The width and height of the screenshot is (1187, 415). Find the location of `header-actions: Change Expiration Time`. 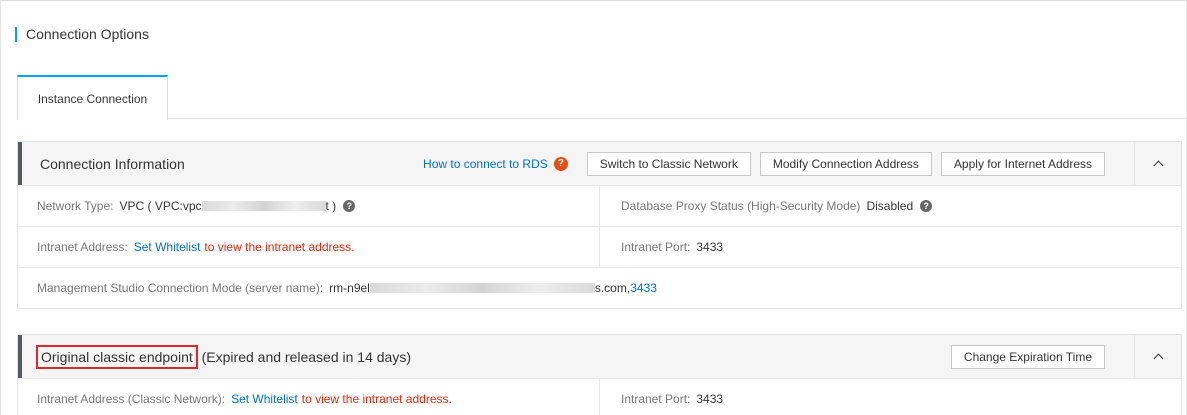

header-actions: Change Expiration Time is located at coordinates (1023, 356).